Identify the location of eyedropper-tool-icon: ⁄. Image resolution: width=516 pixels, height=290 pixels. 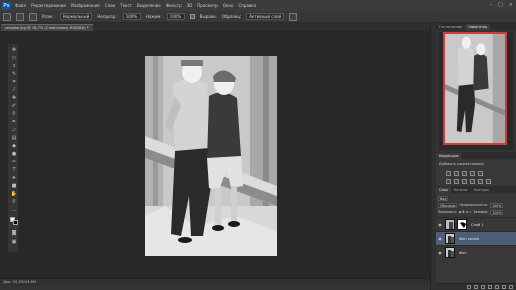
(14, 90).